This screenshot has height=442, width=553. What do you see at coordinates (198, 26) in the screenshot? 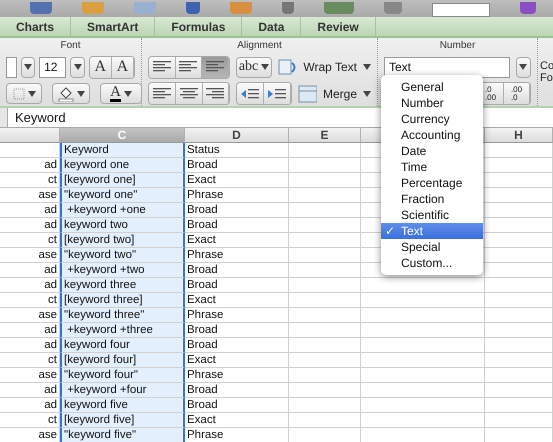
I see `ribbon-tab: Formulas` at bounding box center [198, 26].